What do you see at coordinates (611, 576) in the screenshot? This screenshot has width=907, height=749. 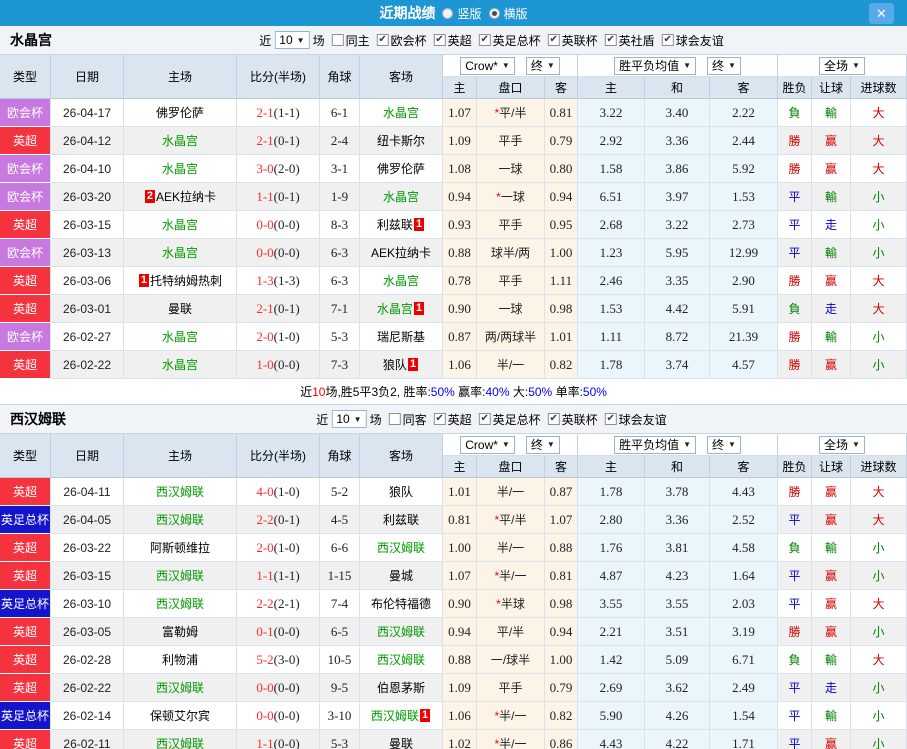 I see `avg-win: 4.87` at bounding box center [611, 576].